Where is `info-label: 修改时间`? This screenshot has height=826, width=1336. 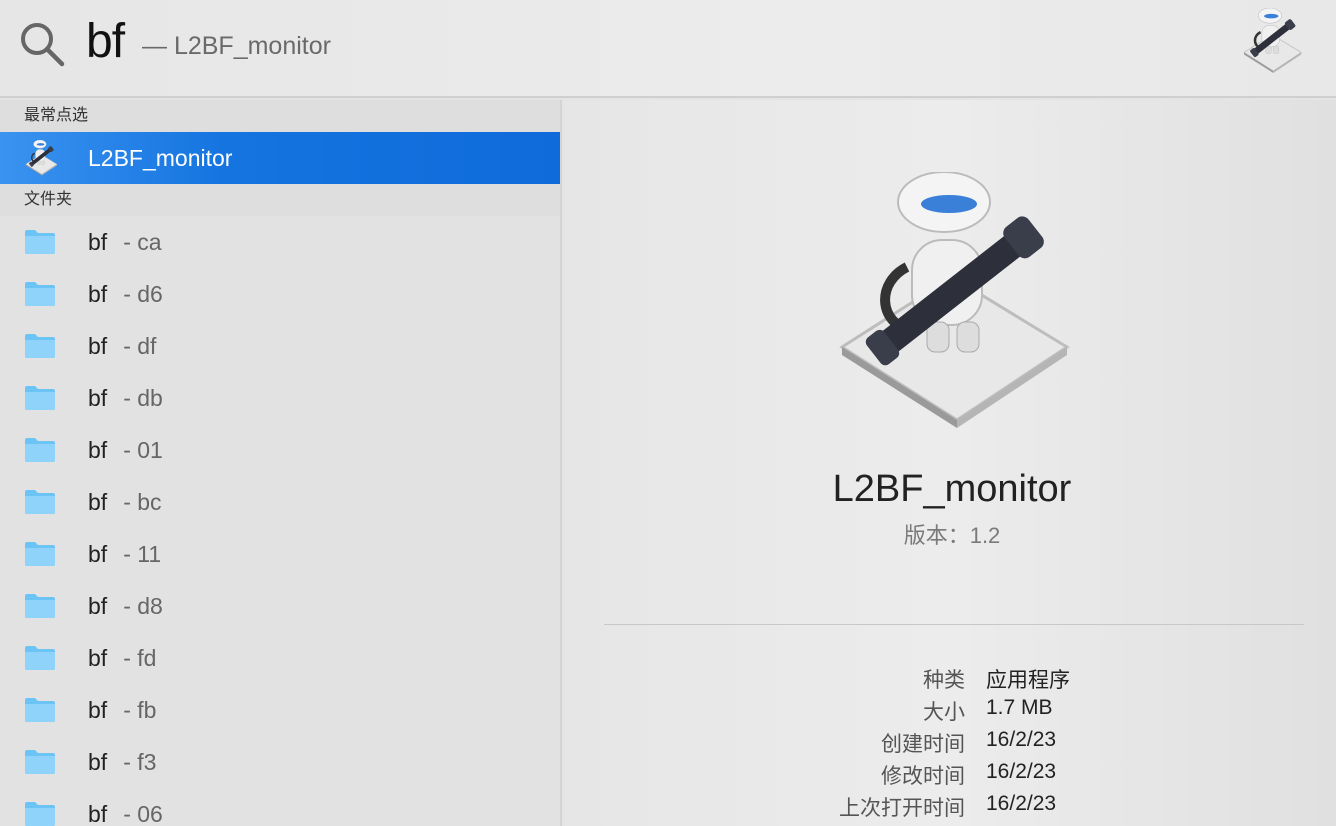 info-label: 修改时间 is located at coordinates (923, 776).